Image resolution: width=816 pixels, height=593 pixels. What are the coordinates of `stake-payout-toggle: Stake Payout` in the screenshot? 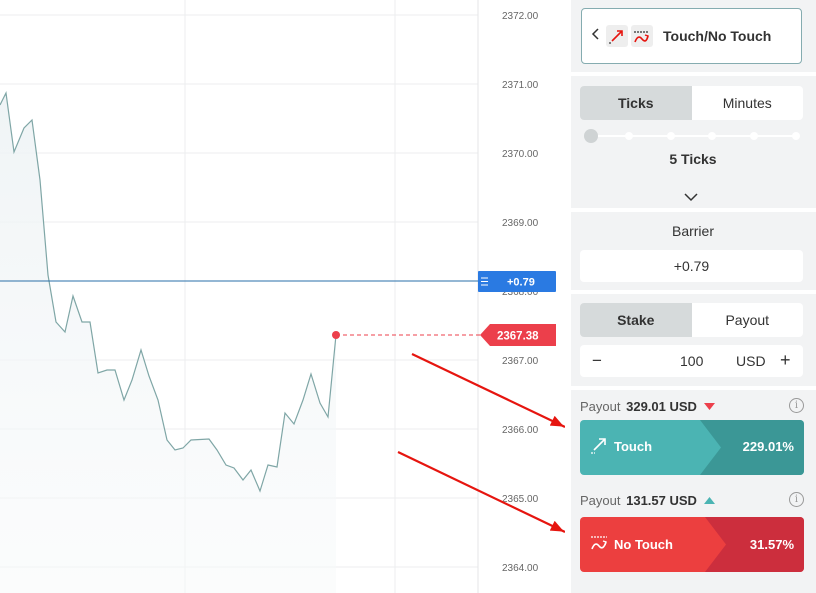 It's located at (691, 320).